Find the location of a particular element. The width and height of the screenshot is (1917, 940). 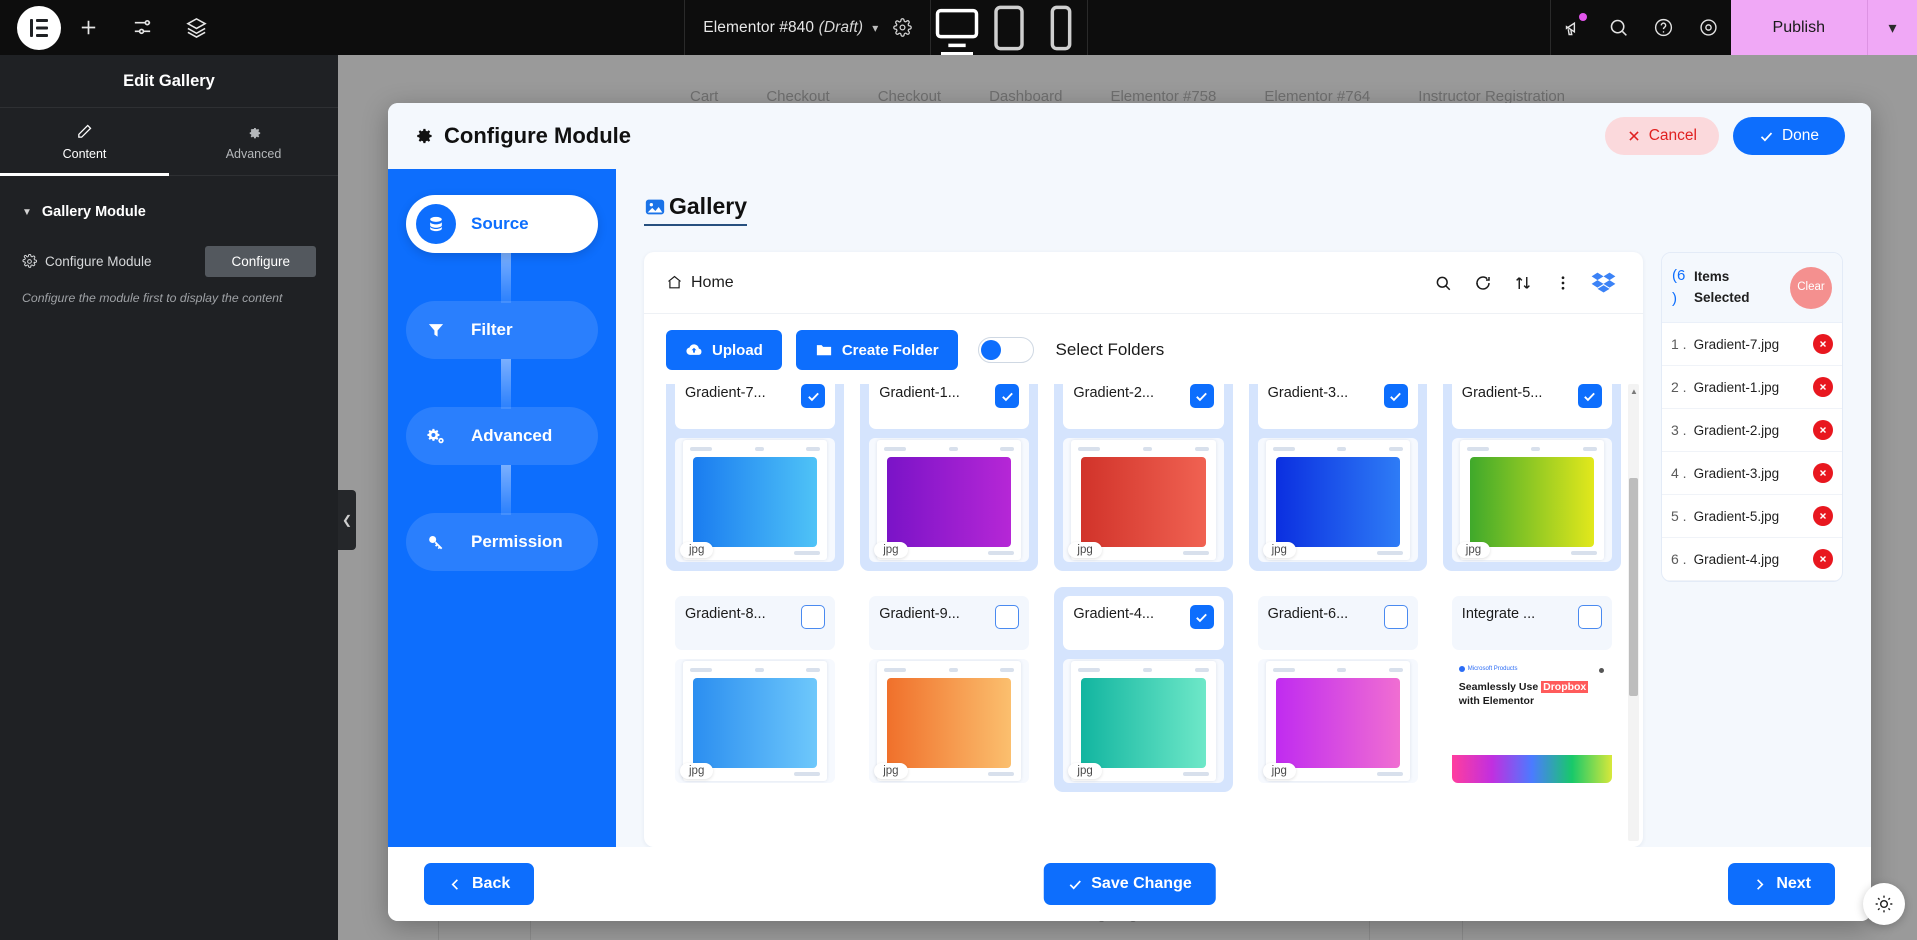

done-button: Done is located at coordinates (1788, 136).